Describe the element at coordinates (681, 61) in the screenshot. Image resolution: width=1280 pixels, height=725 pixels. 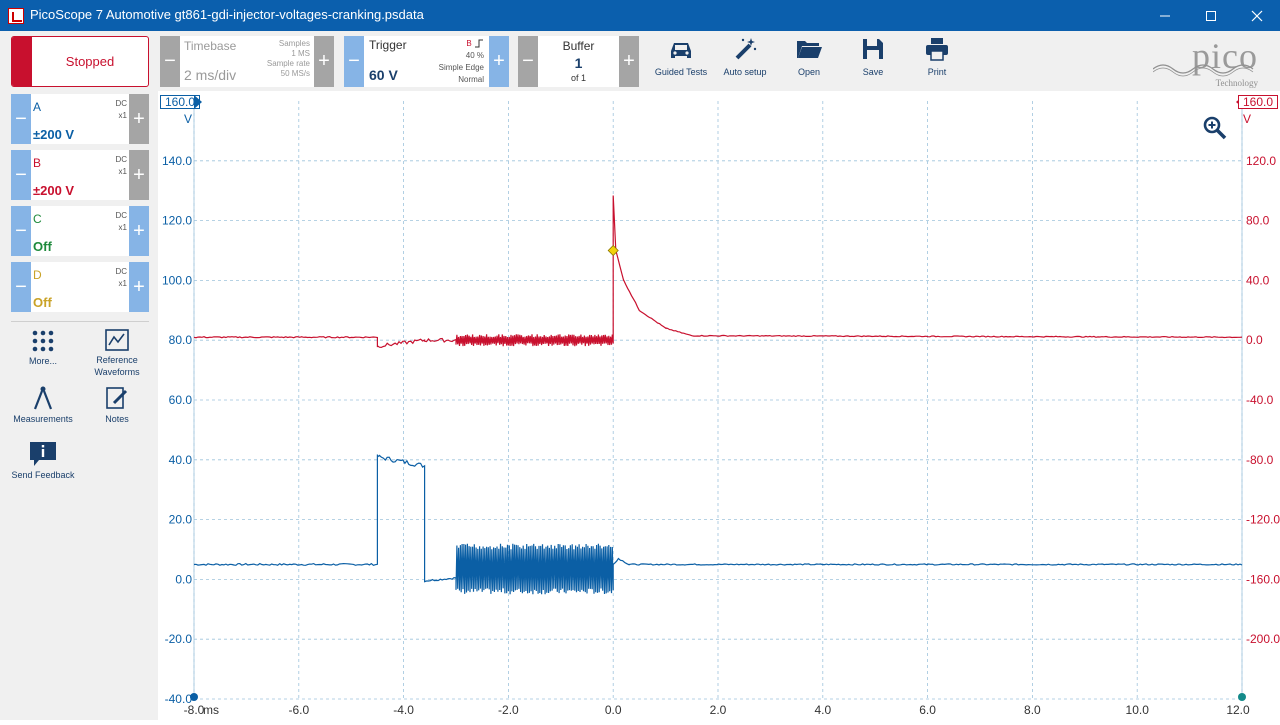
I see `guided-tests-button: Guided Tests` at that location.